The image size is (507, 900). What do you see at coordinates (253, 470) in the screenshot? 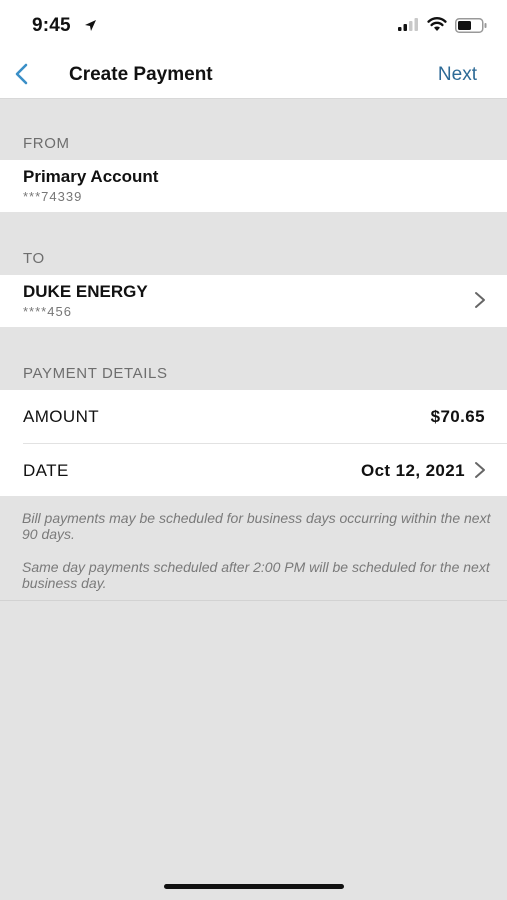
I see `date-row: DATE Oct 12, 2021` at bounding box center [253, 470].